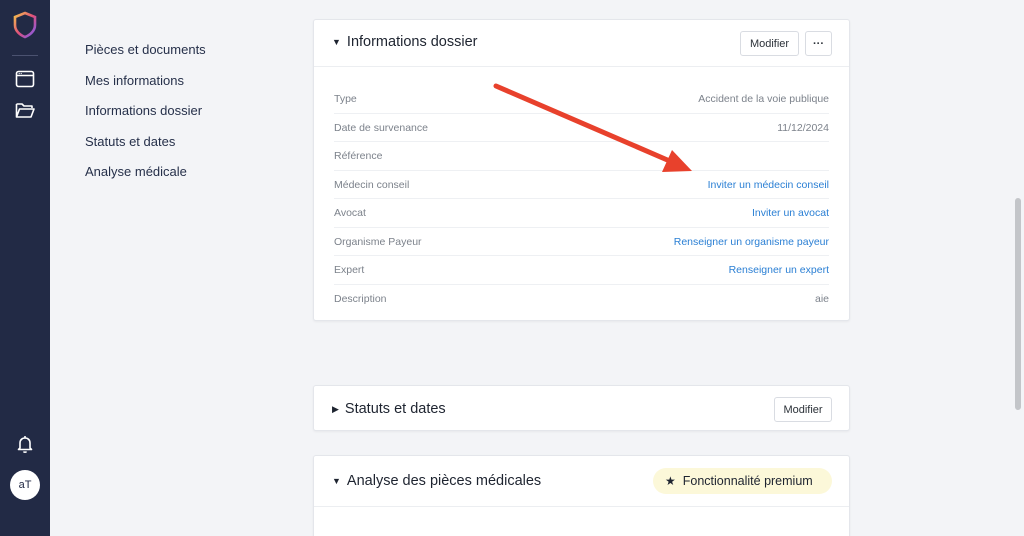  What do you see at coordinates (768, 185) in the screenshot?
I see `invite-medecin-conseil-link: Inviter un médecin conseil` at bounding box center [768, 185].